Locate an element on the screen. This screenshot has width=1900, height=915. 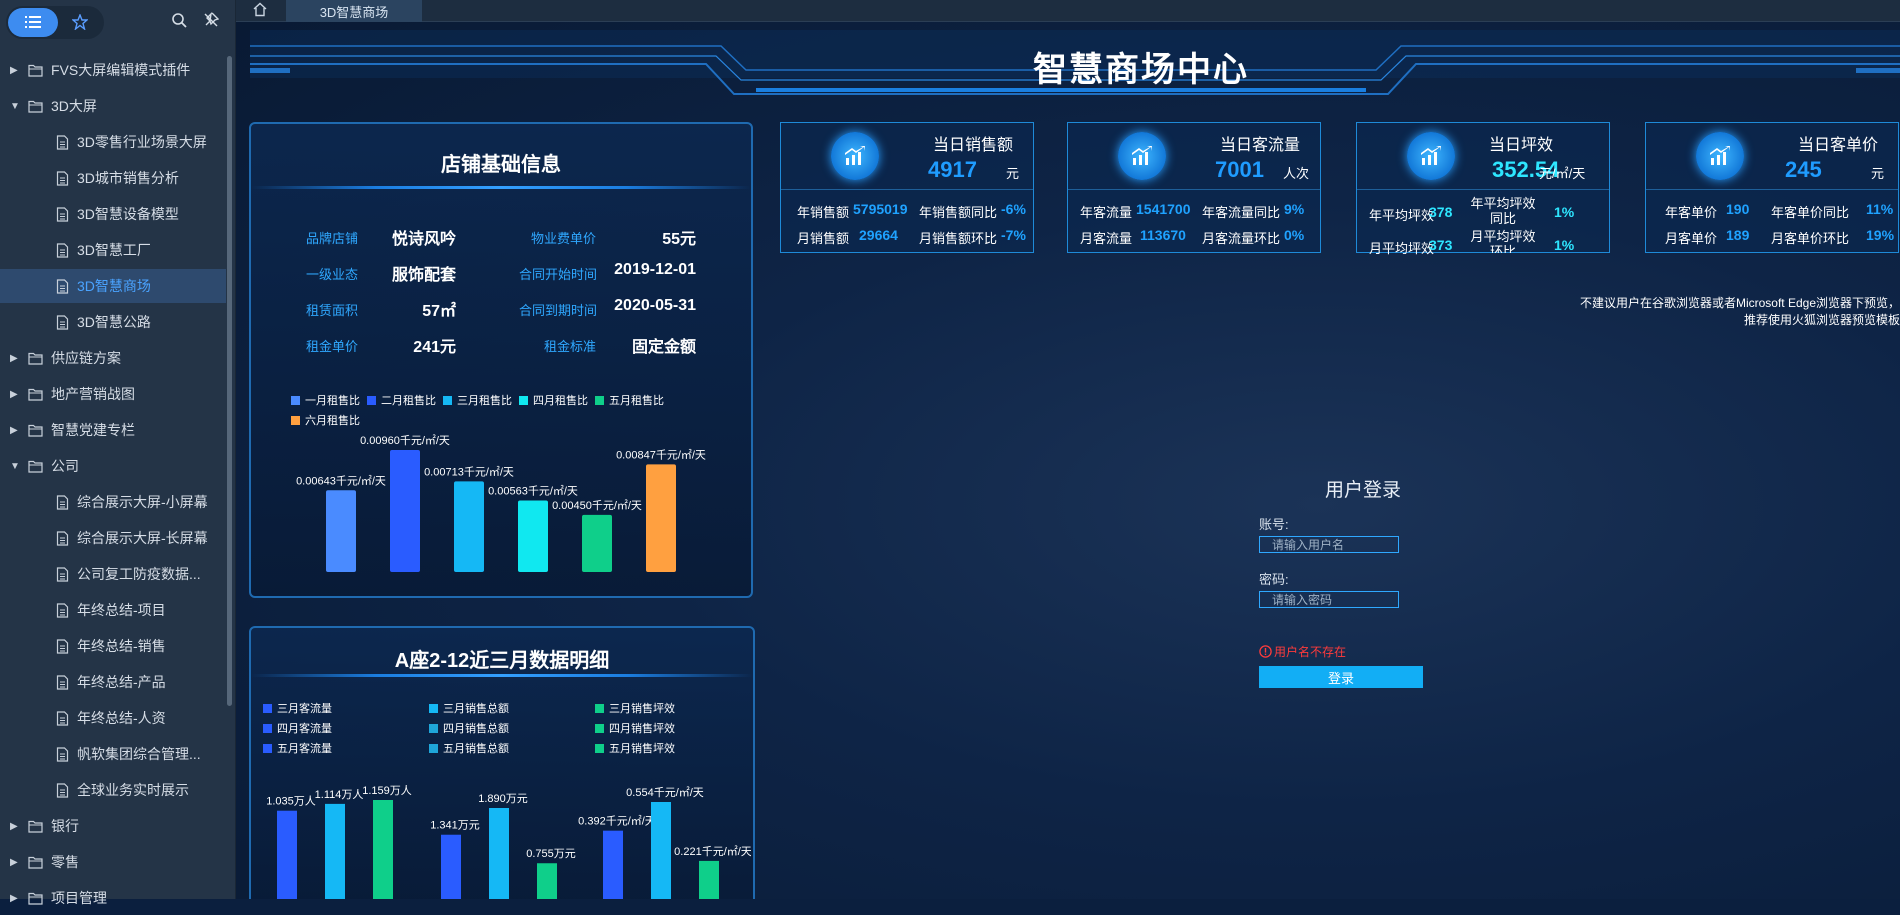
tree-folder: ▶ 零售 is located at coordinates (113, 862).